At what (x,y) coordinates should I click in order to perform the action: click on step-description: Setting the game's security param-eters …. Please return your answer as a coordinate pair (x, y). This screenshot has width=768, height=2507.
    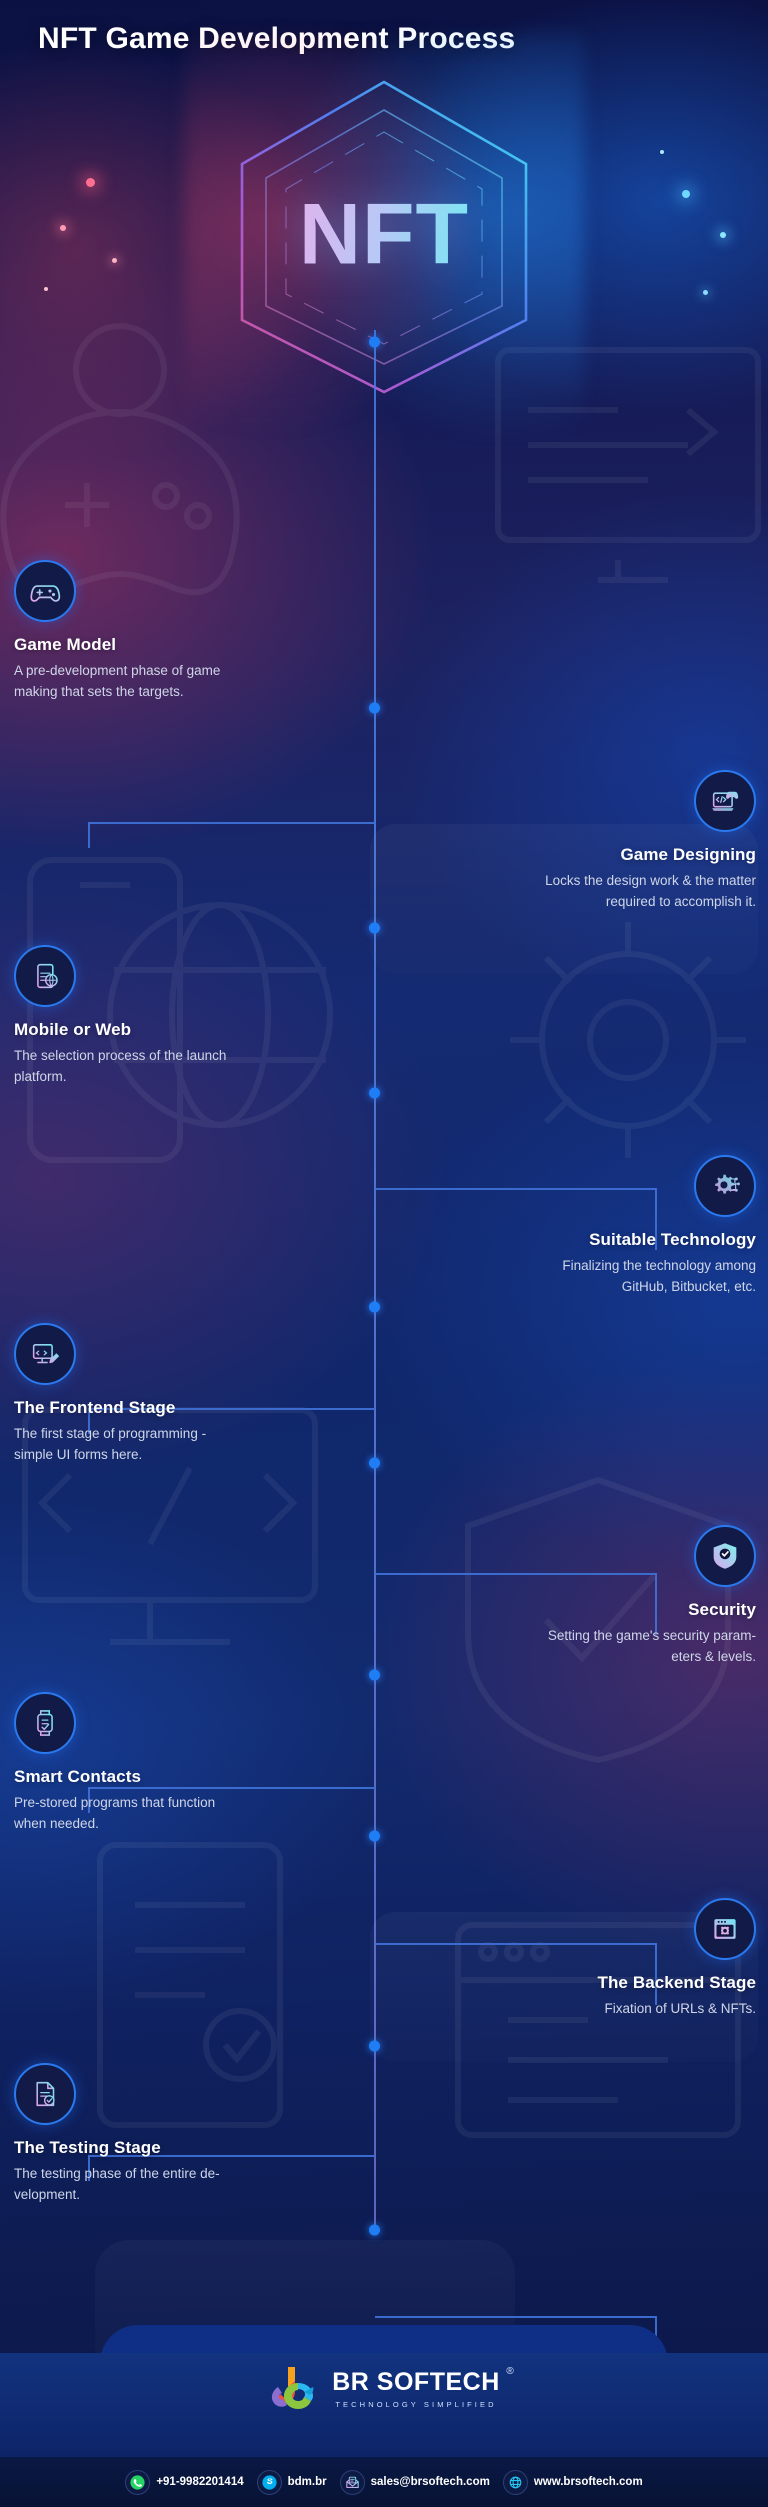
    Looking at the image, I should click on (651, 1646).